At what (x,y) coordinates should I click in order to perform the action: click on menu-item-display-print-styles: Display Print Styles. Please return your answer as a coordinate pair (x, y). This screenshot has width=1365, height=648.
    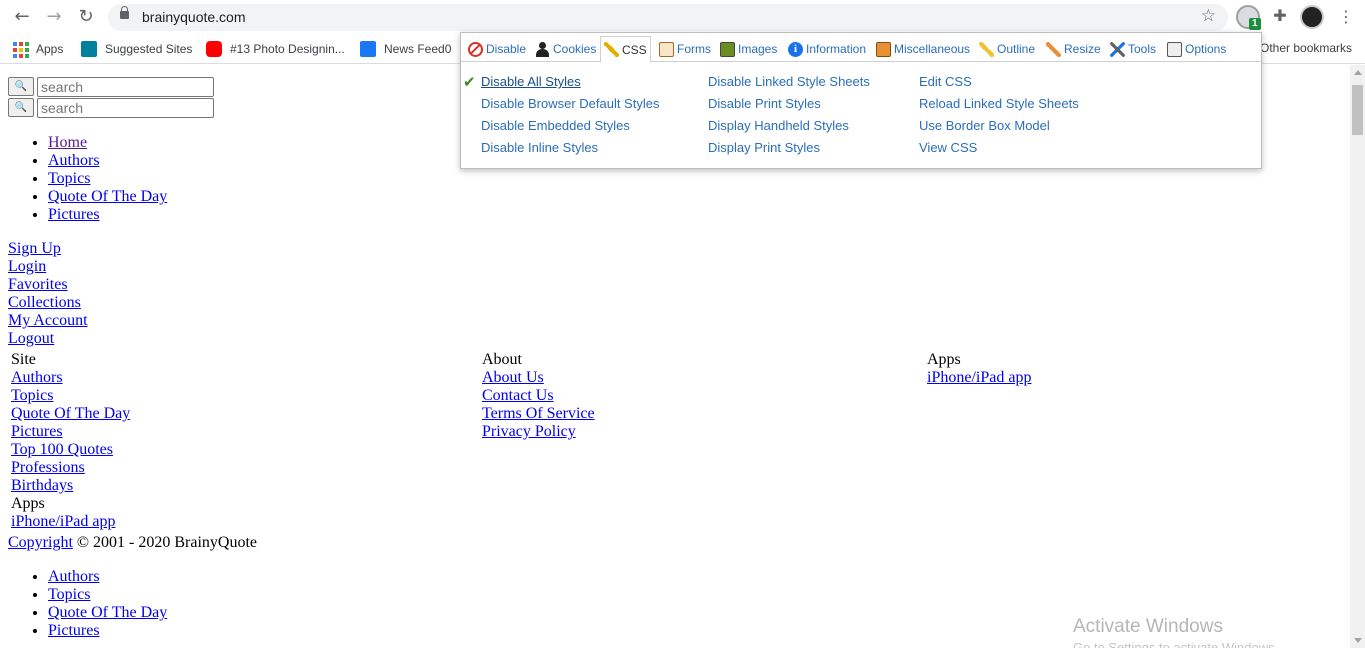
    Looking at the image, I should click on (789, 148).